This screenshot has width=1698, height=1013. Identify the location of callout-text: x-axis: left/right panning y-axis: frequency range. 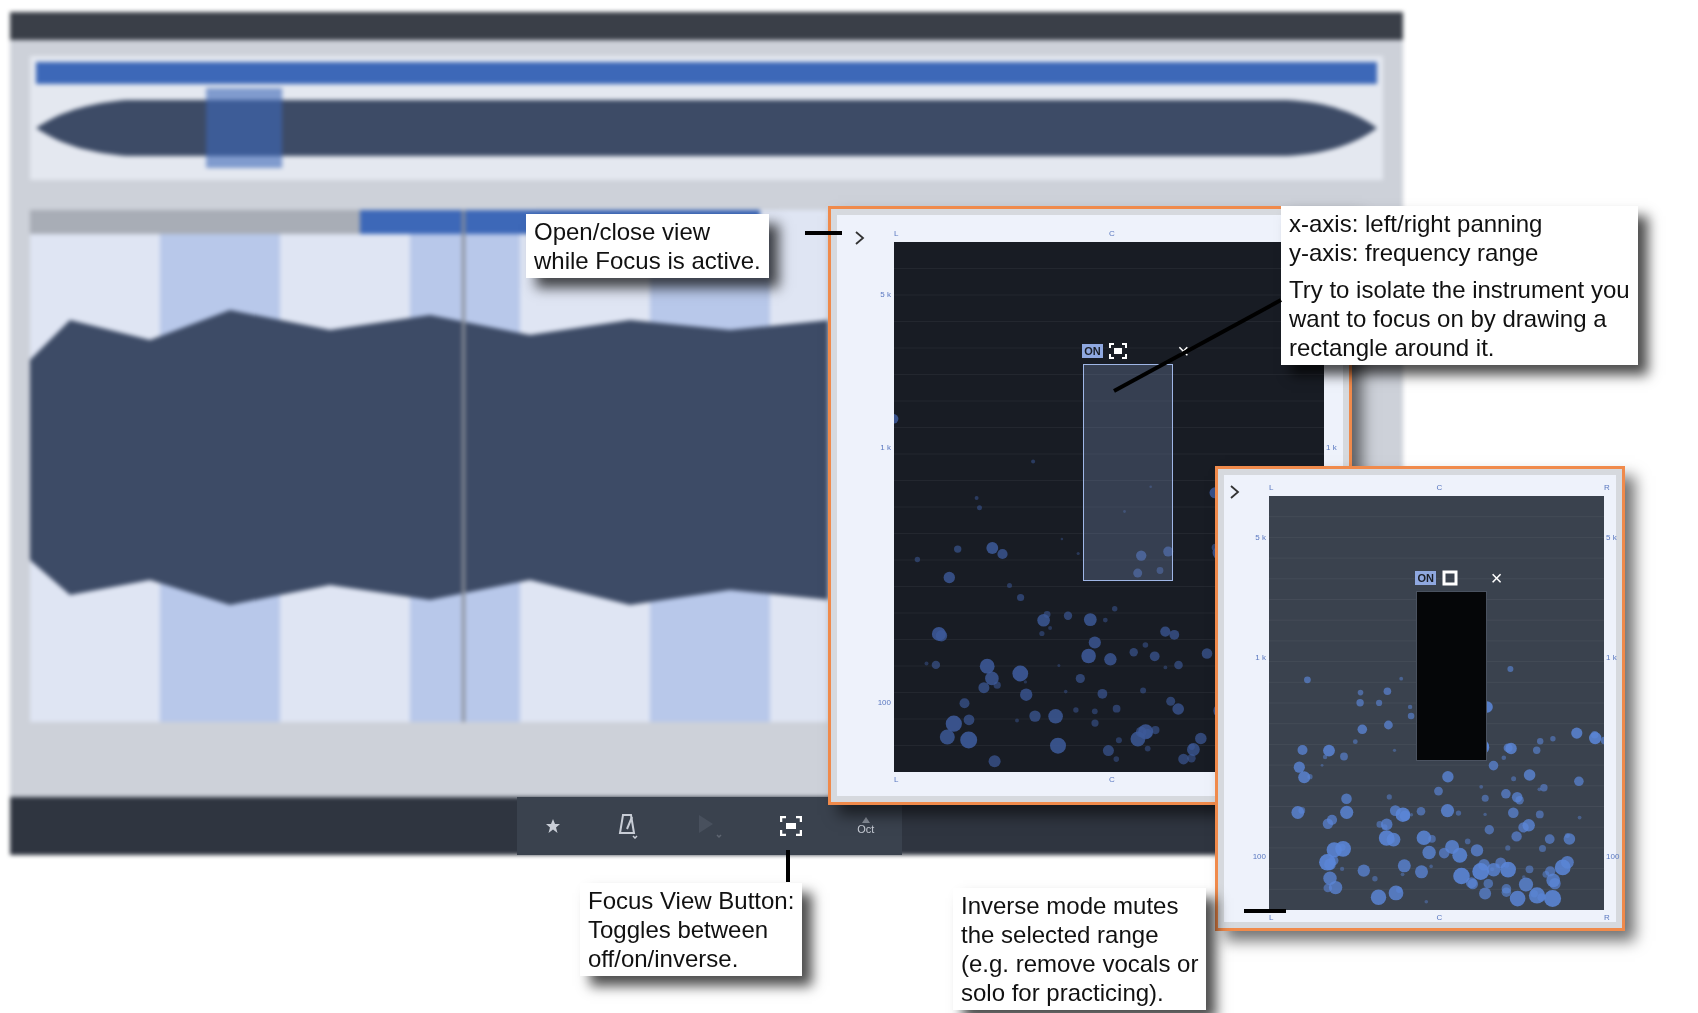
(1416, 238).